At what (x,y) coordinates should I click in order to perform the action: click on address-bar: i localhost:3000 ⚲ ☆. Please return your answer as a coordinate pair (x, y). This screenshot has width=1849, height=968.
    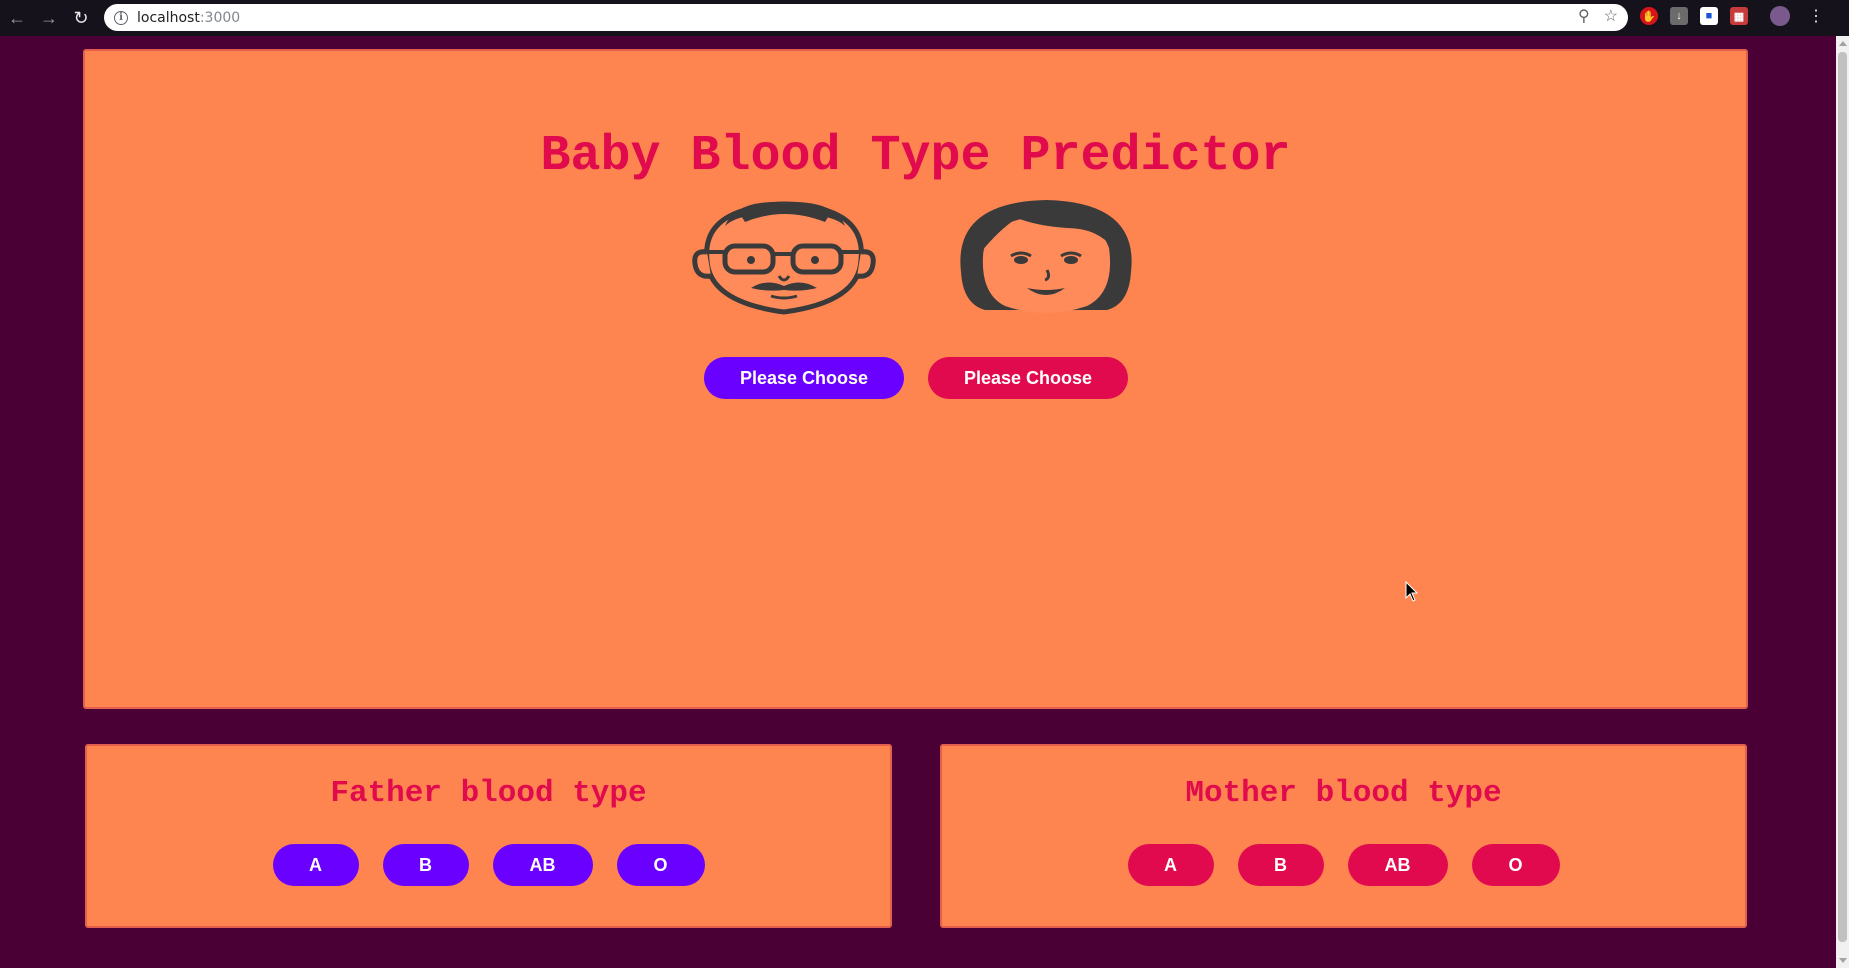
    Looking at the image, I should click on (866, 17).